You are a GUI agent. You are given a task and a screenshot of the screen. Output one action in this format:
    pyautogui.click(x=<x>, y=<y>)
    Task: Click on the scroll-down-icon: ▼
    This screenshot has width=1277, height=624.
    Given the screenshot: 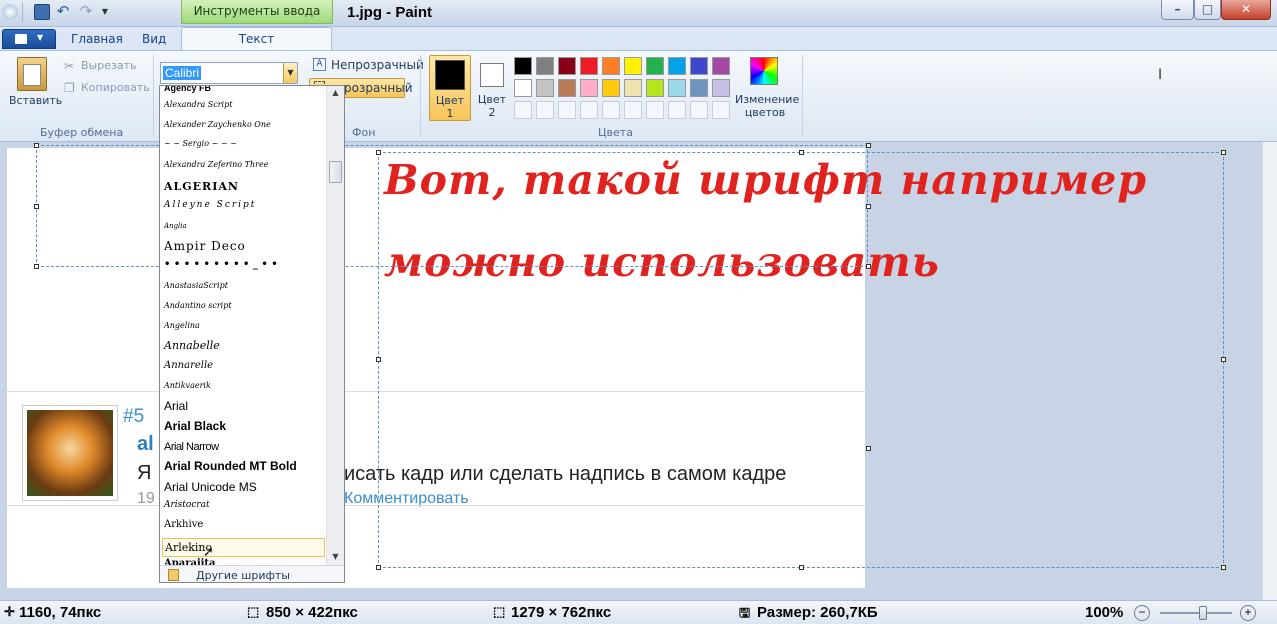 What is the action you would take?
    pyautogui.click(x=335, y=556)
    